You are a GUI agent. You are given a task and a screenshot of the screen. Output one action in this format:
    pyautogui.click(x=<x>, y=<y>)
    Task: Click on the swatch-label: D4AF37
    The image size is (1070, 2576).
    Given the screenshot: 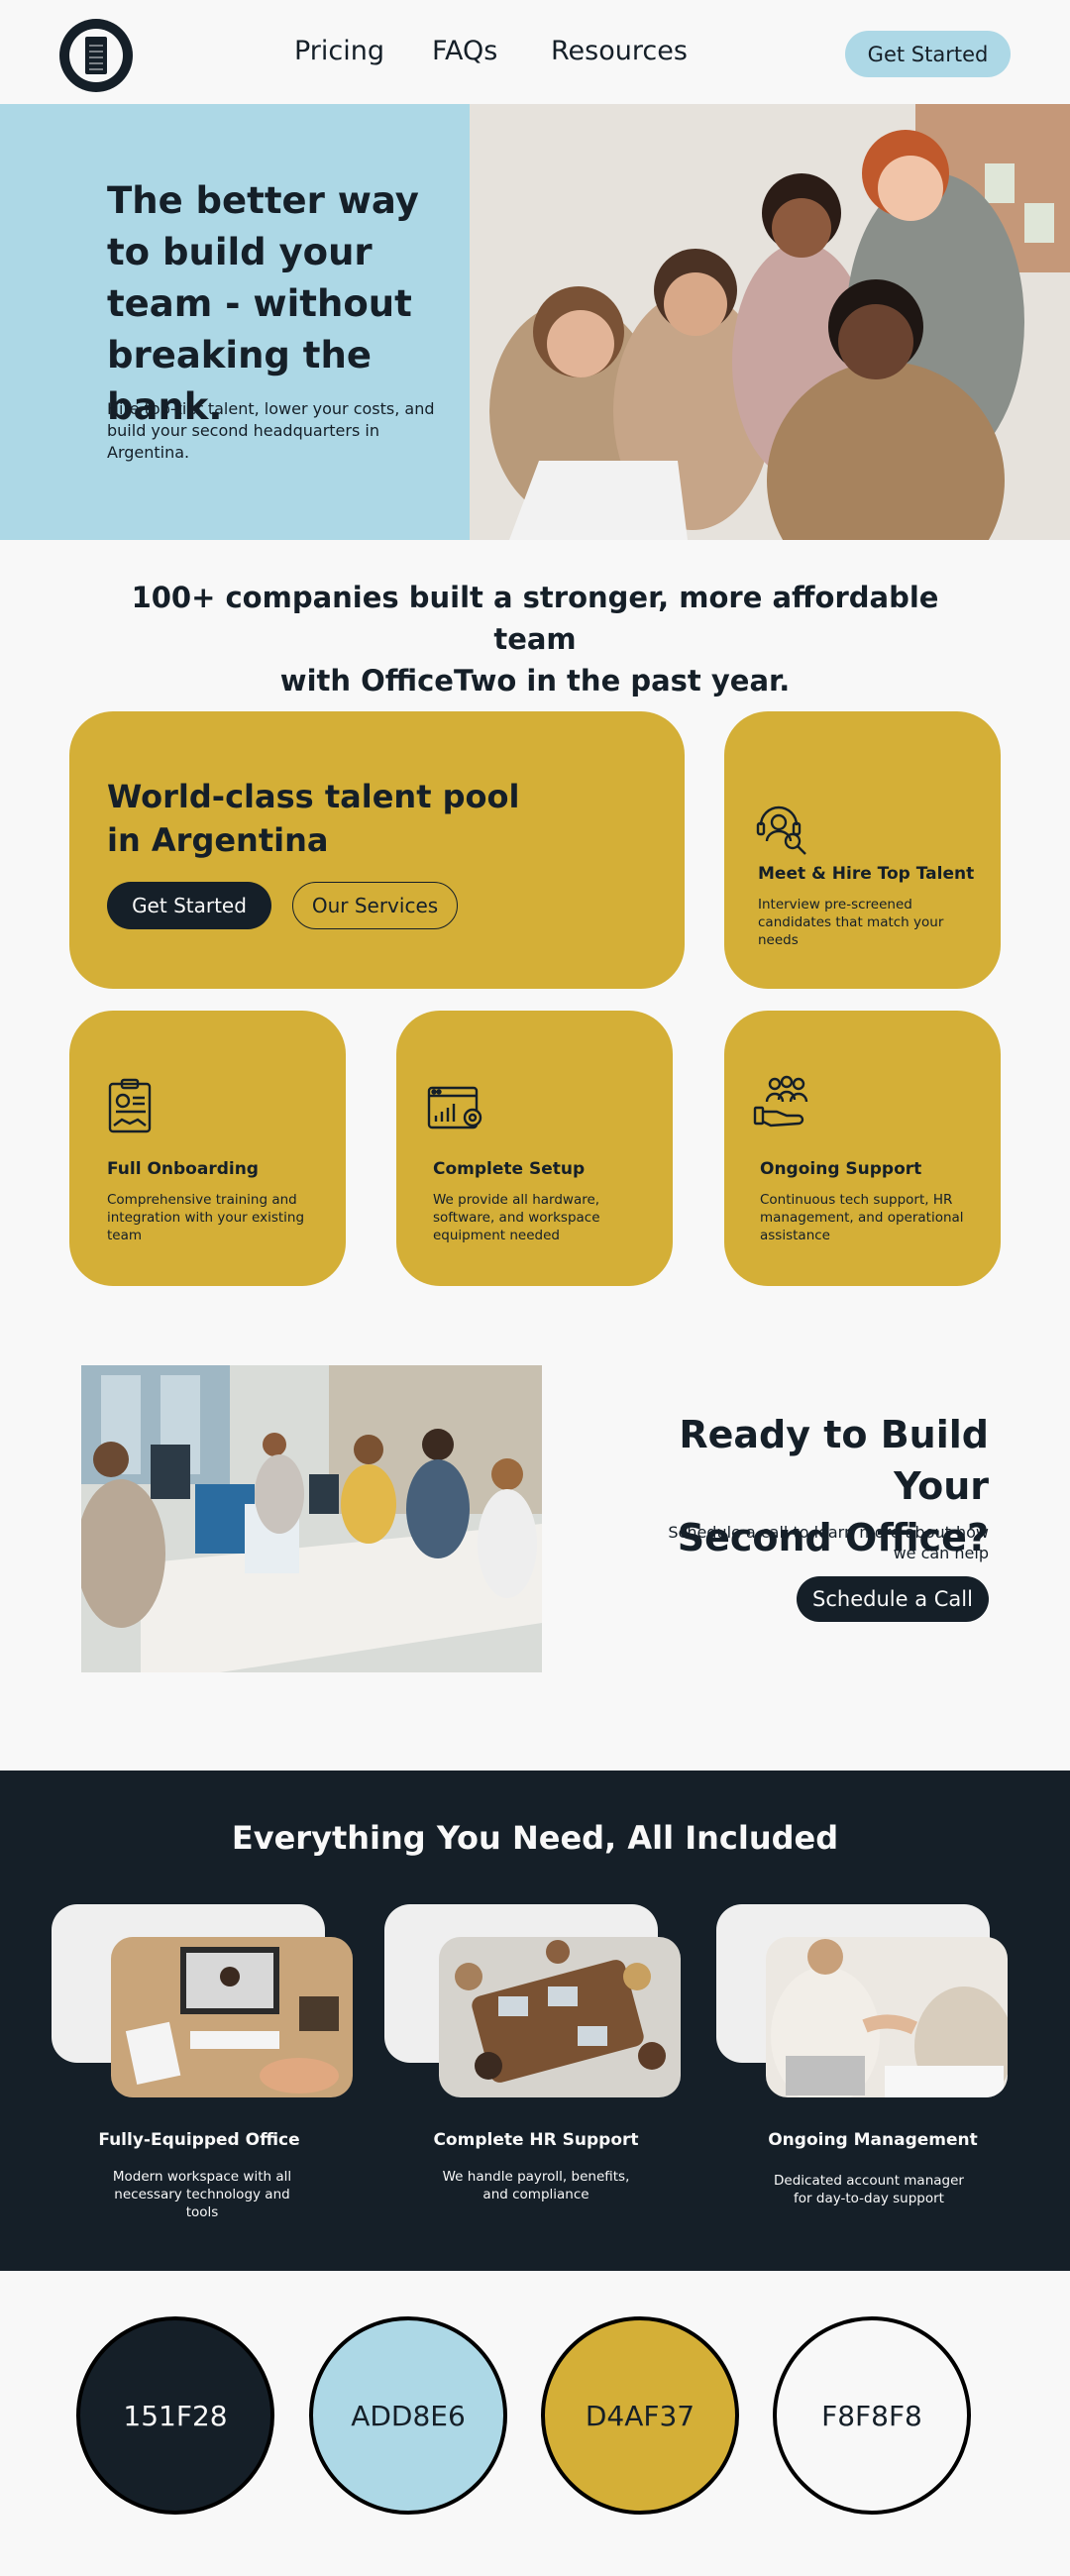 What is the action you would take?
    pyautogui.click(x=640, y=2416)
    